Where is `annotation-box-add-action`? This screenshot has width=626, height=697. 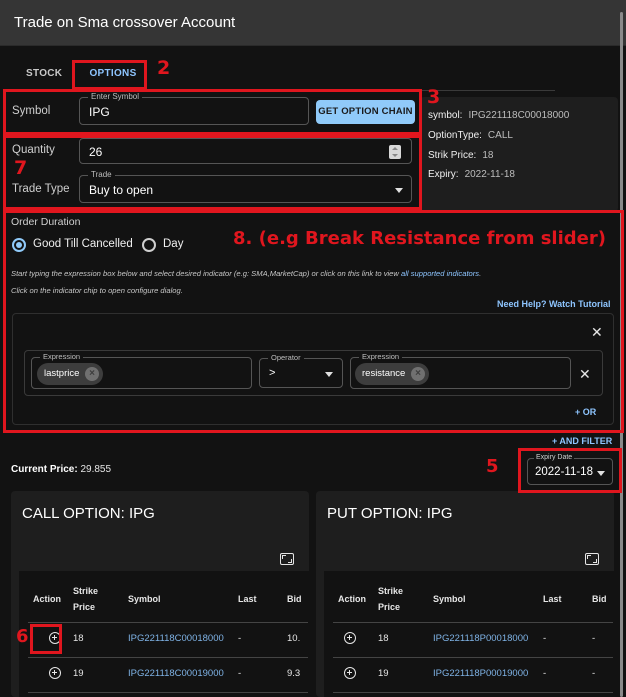
annotation-box-add-action is located at coordinates (46, 639).